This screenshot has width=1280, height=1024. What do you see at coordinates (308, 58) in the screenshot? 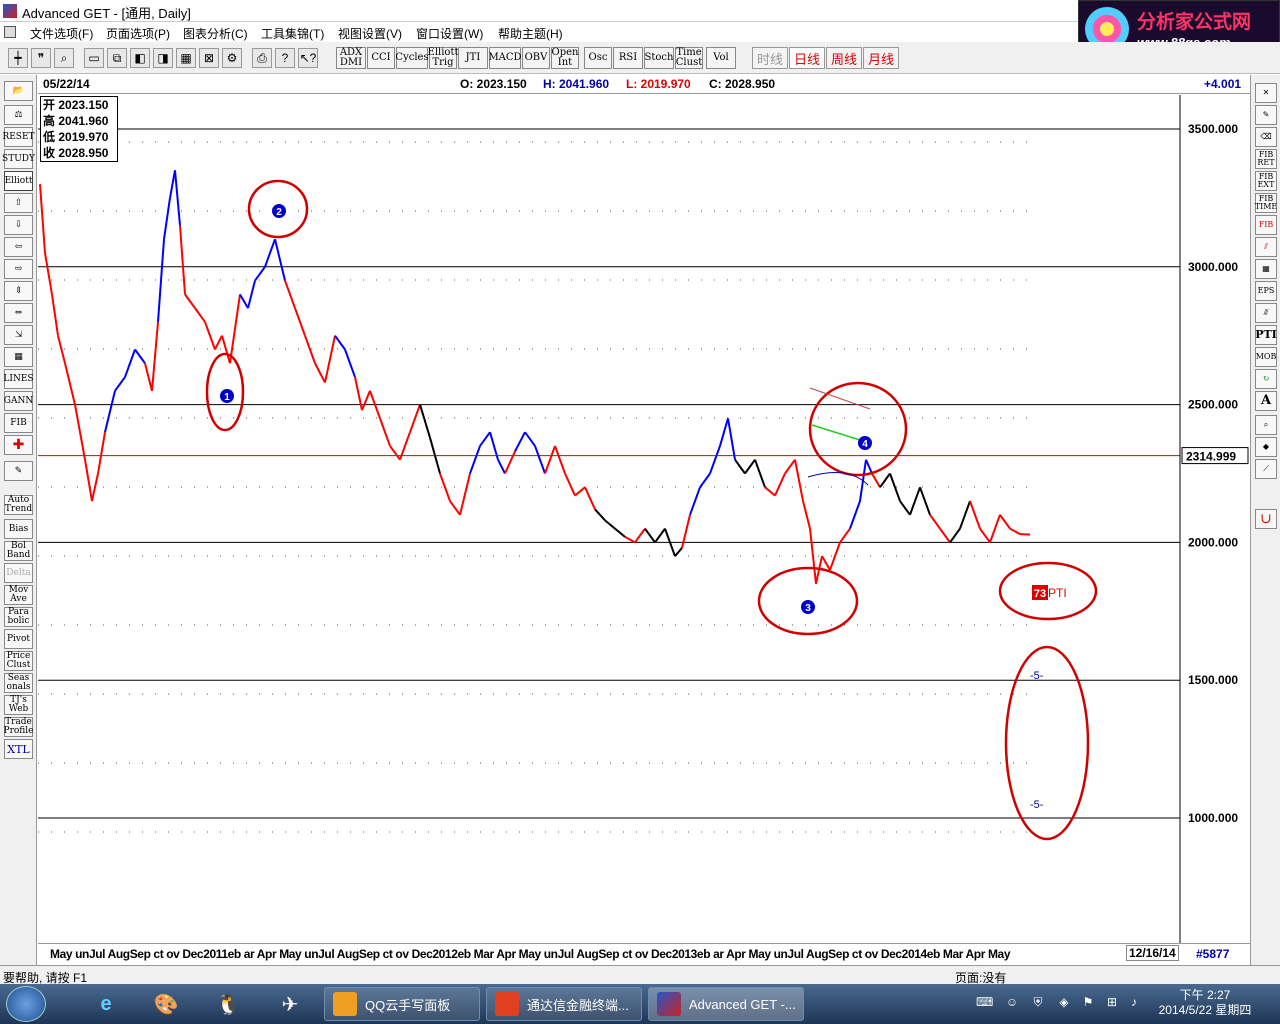
I see `context-help-icon: ↖?` at bounding box center [308, 58].